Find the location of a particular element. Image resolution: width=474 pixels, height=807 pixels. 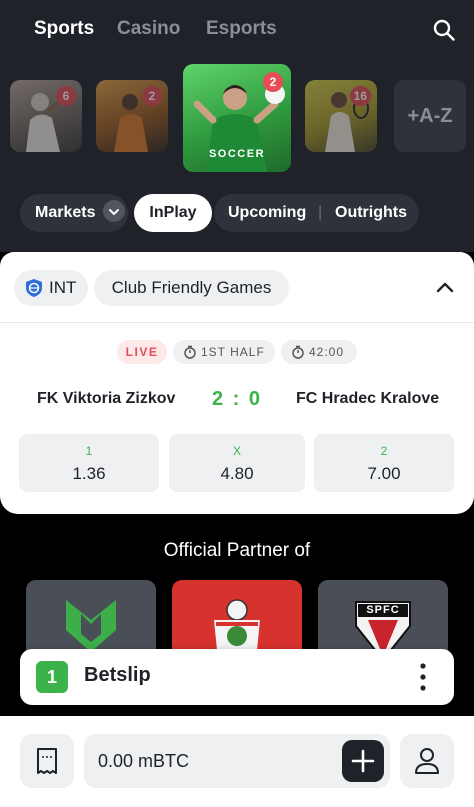

wallet-balance: 0.00 mBTC is located at coordinates (237, 761).